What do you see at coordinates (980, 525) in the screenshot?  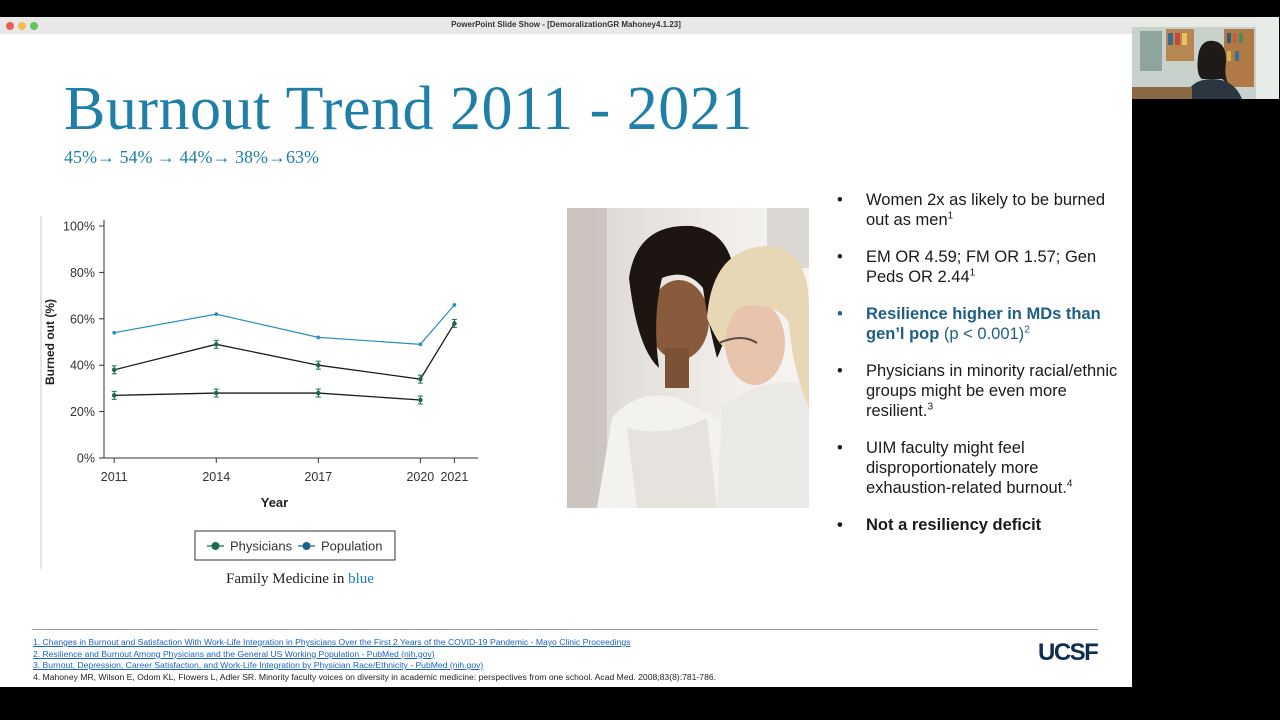 I see `bullet-not-resiliency-deficit: Not a resiliency deficit` at bounding box center [980, 525].